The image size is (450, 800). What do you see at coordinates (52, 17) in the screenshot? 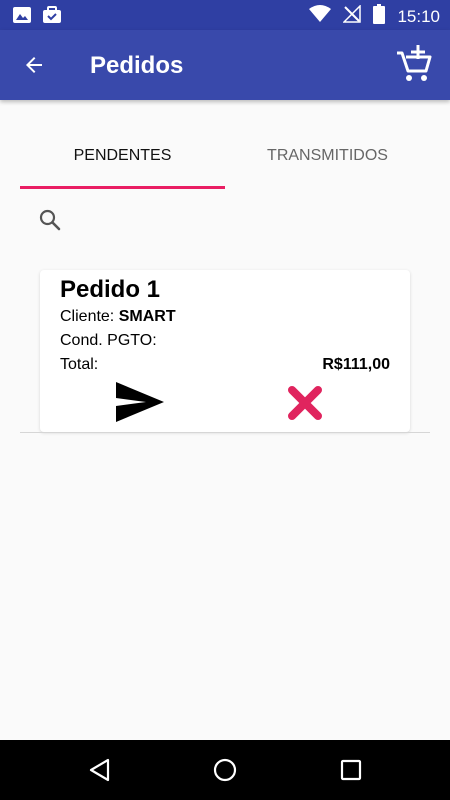
I see `briefcase-icon` at bounding box center [52, 17].